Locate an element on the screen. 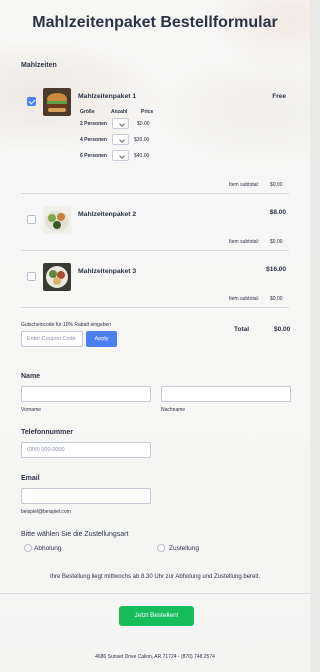 This screenshot has width=320, height=672. coupon-label: Gutscheincode für 10% Rabatt eingeben is located at coordinates (66, 325).